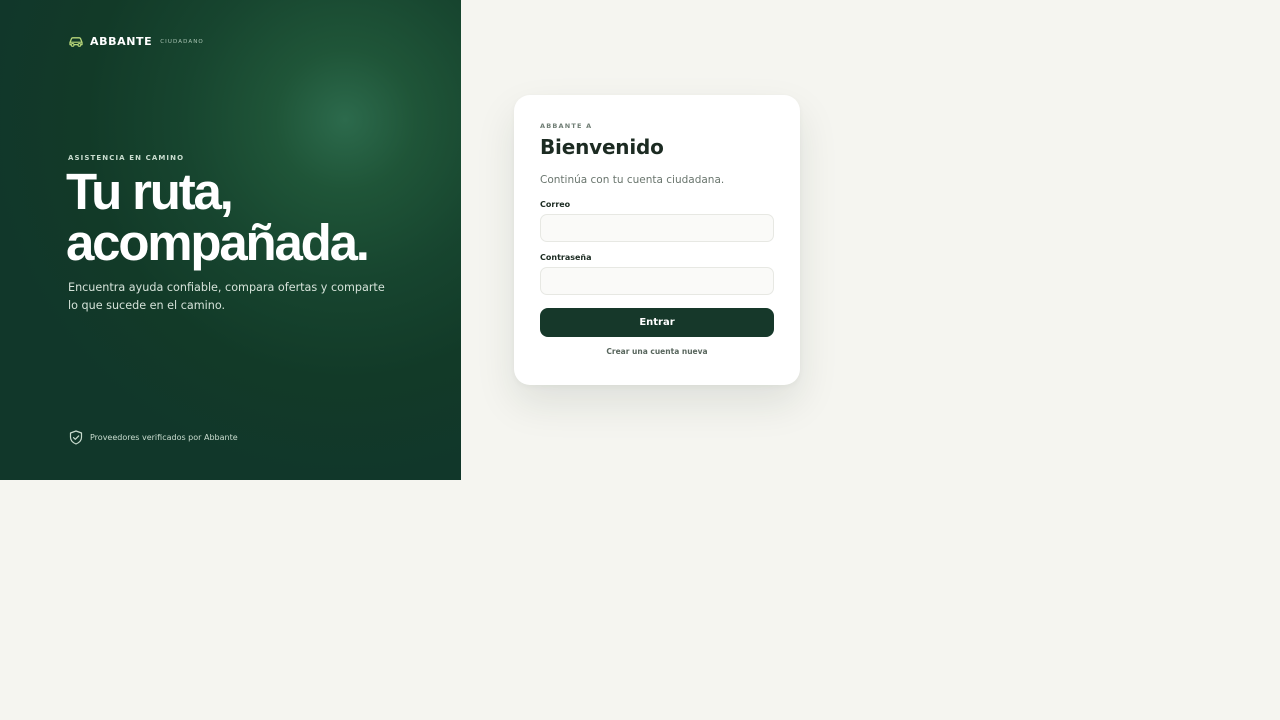 Image resolution: width=1280 pixels, height=720 pixels. Describe the element at coordinates (76, 437) in the screenshot. I see `shield-check-icon` at that location.